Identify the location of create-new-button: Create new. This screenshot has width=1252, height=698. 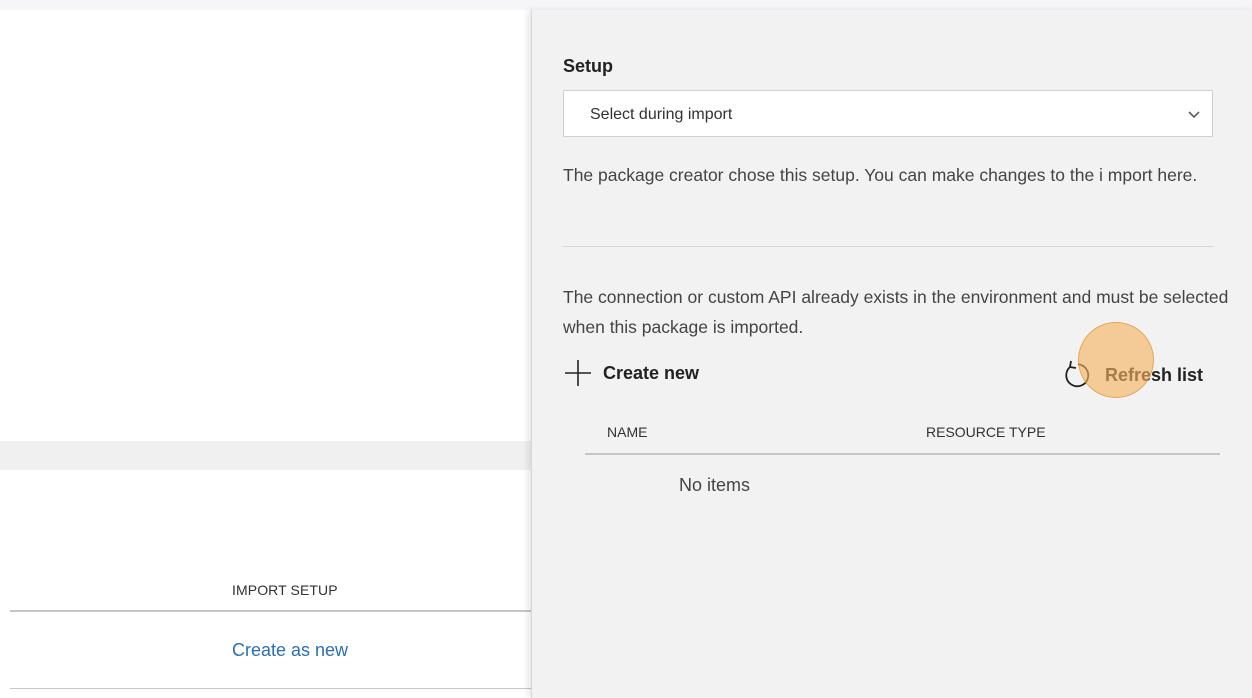
(631, 373).